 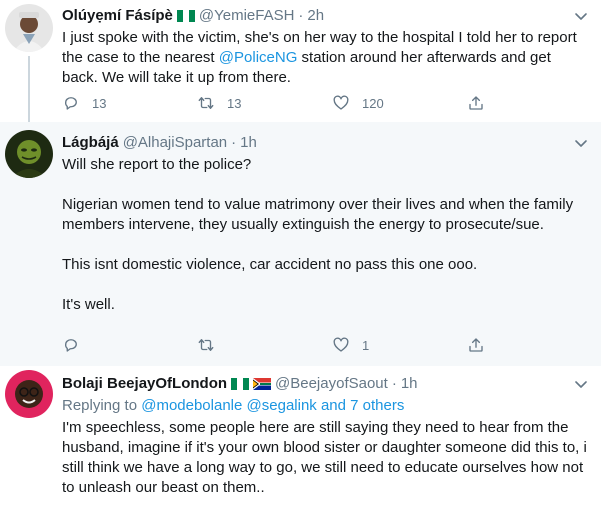 I want to click on reply-button: 13, so click(x=129, y=103).